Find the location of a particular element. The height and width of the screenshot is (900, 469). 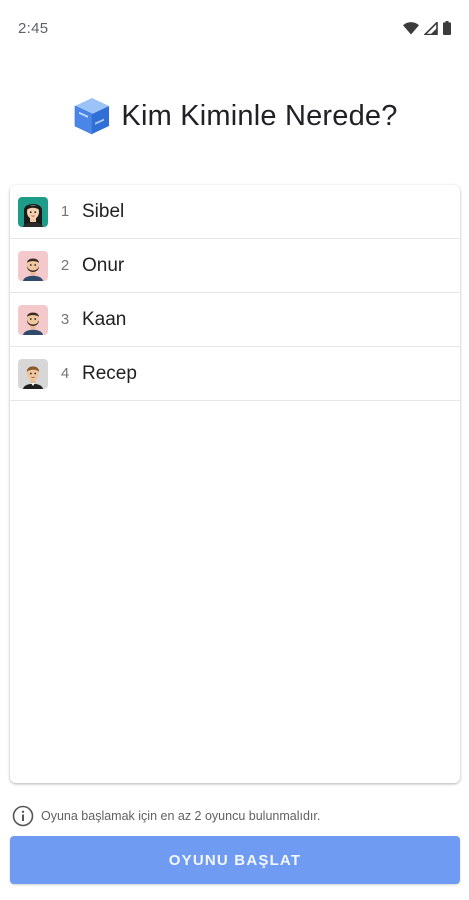

man-avatar-icon is located at coordinates (33, 373).